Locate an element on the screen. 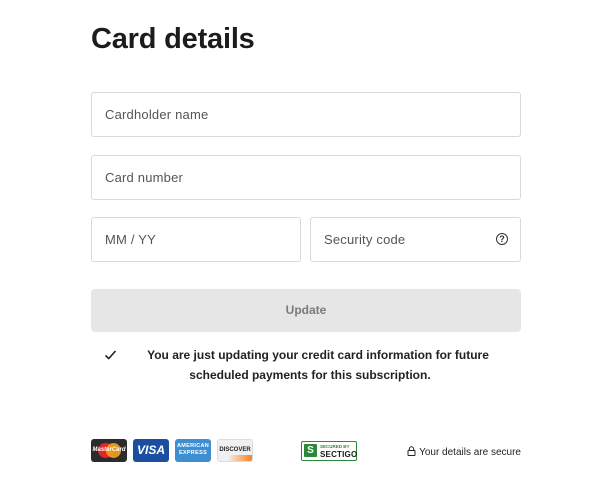 The height and width of the screenshot is (489, 610). card-number-input: Card number is located at coordinates (306, 177).